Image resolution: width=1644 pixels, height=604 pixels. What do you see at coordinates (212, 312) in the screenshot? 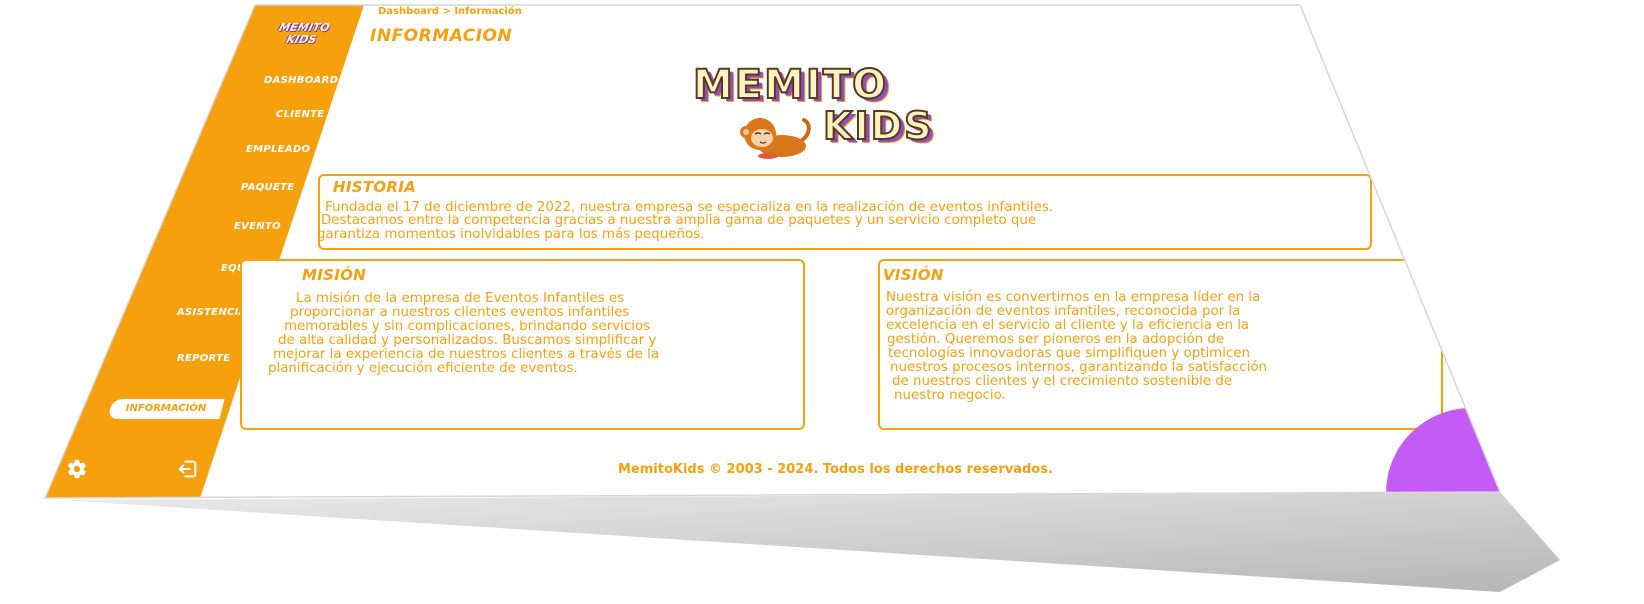
I see `sidebar-item-asistencia: ASISTENCIA` at bounding box center [212, 312].